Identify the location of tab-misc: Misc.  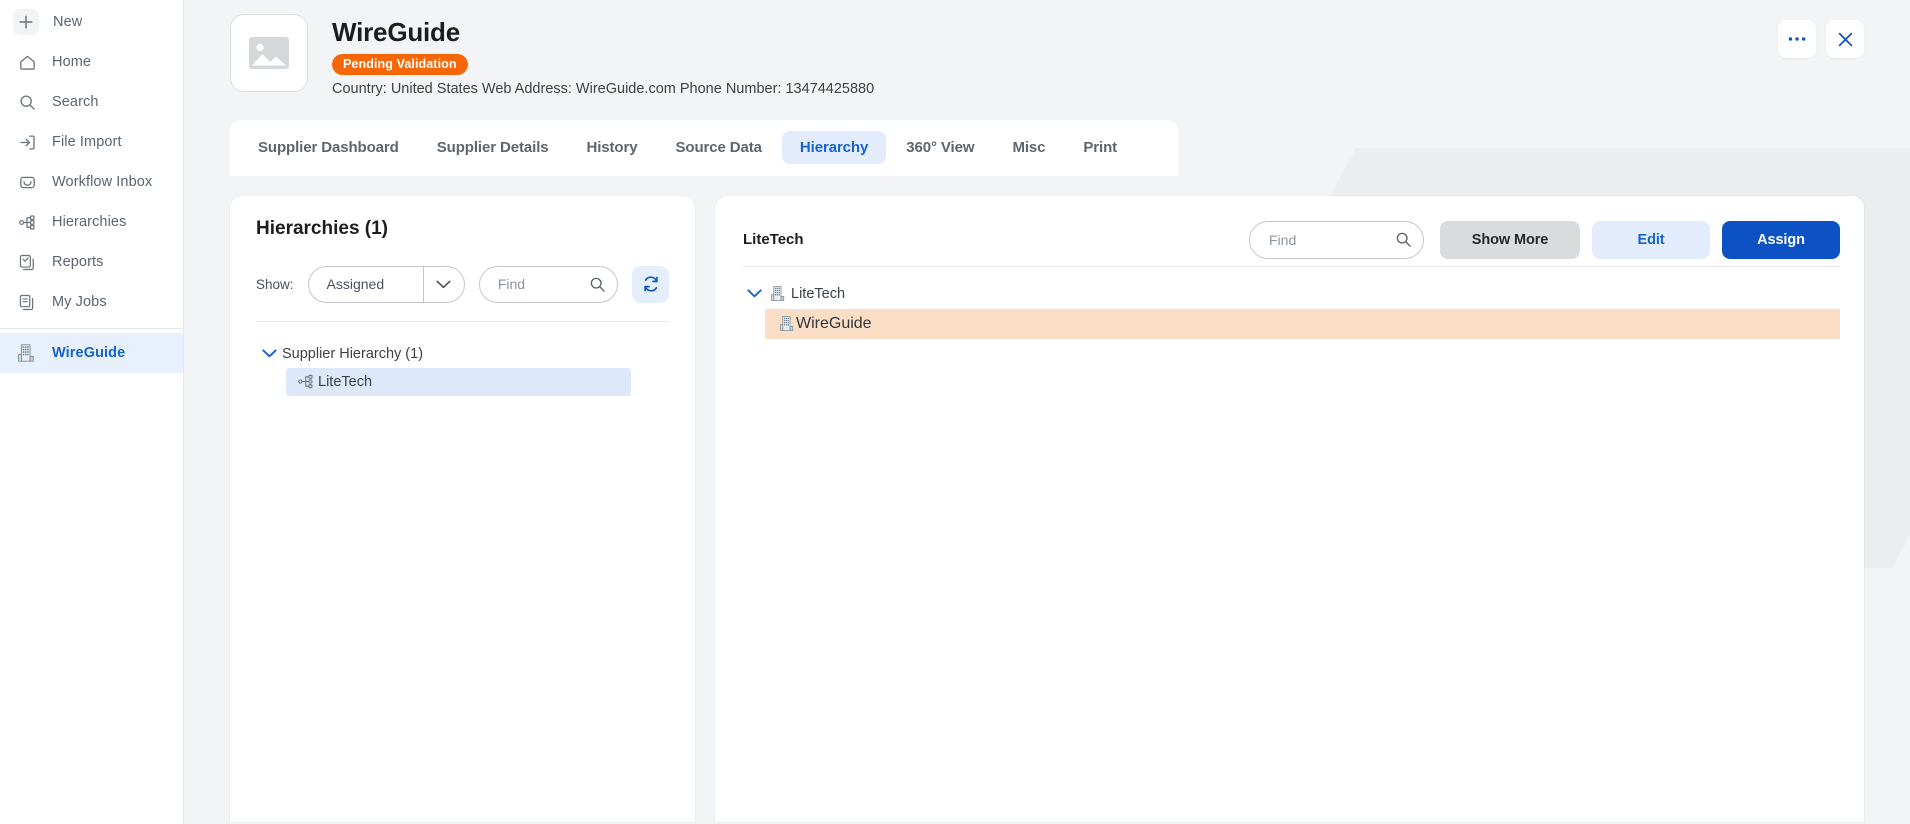
(1028, 147).